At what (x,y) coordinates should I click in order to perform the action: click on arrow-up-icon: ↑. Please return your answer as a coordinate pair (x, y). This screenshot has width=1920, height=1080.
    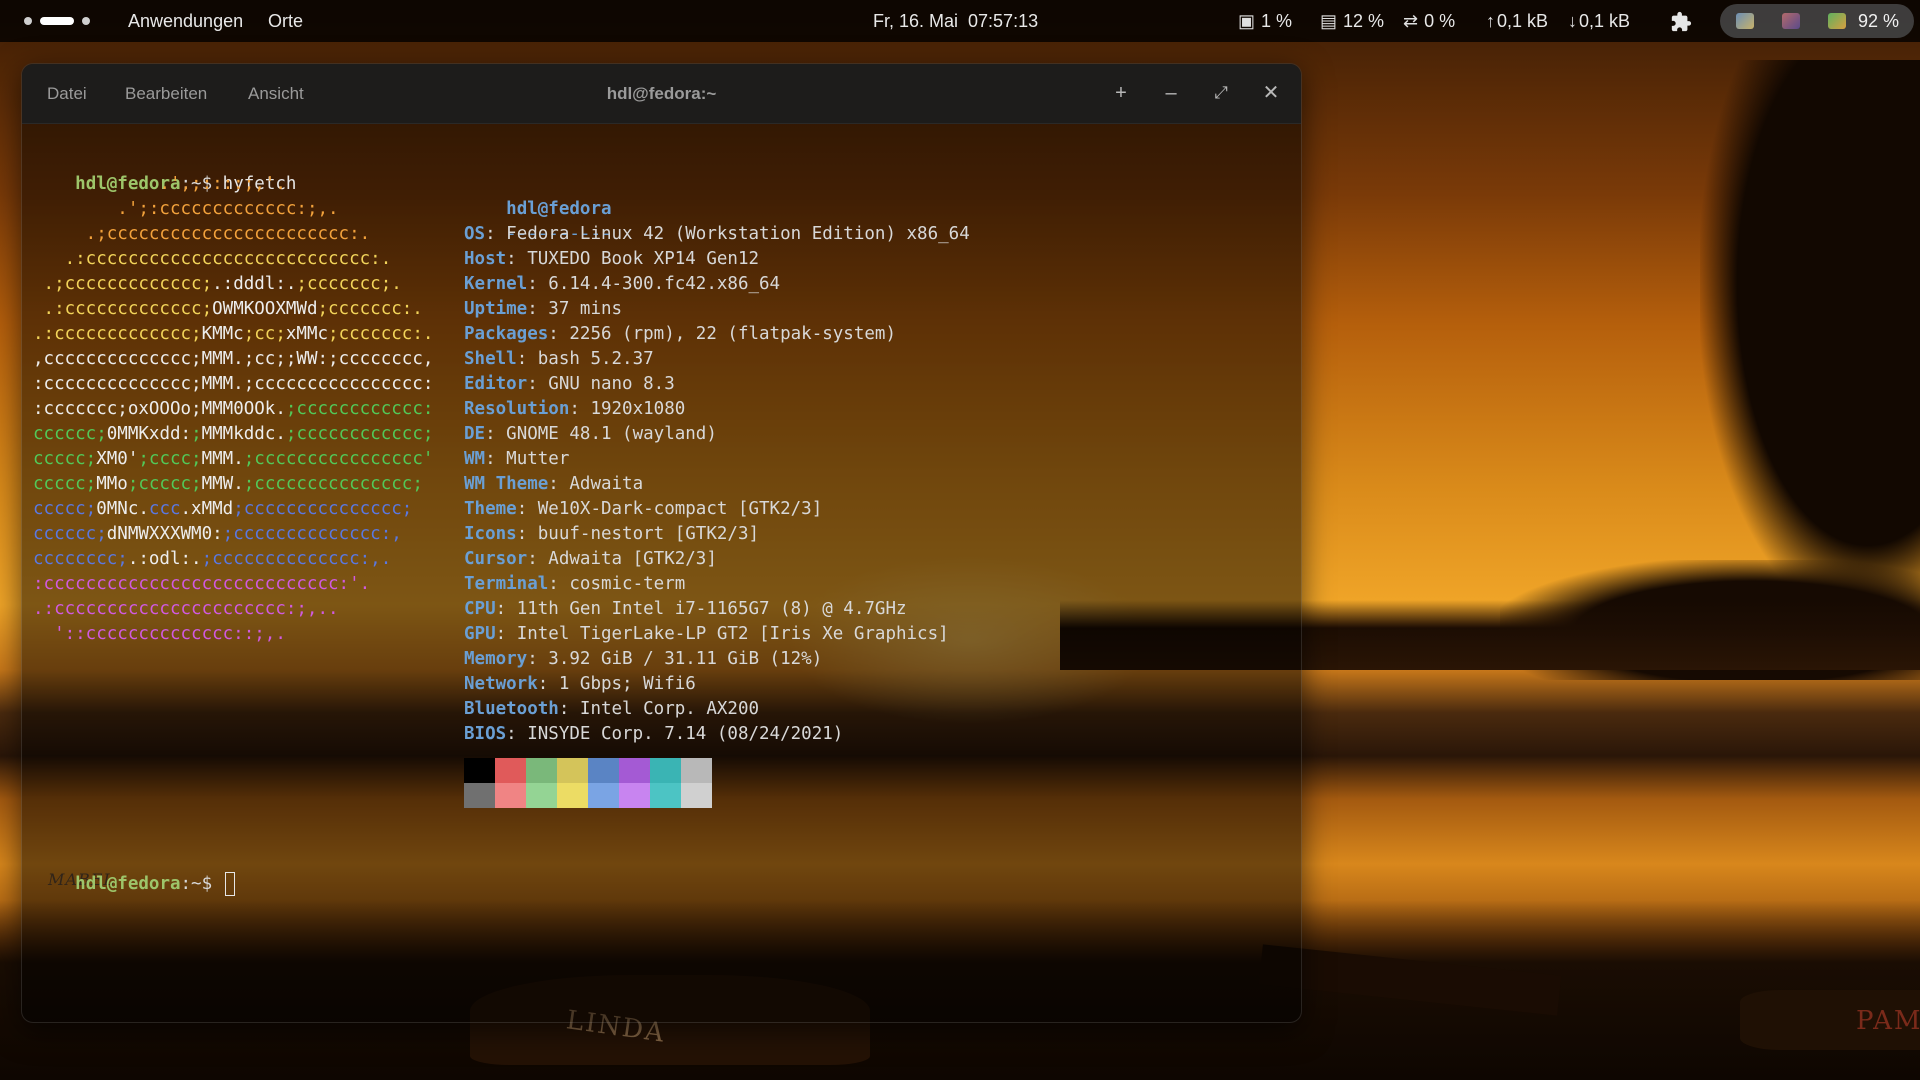
    Looking at the image, I should click on (1490, 21).